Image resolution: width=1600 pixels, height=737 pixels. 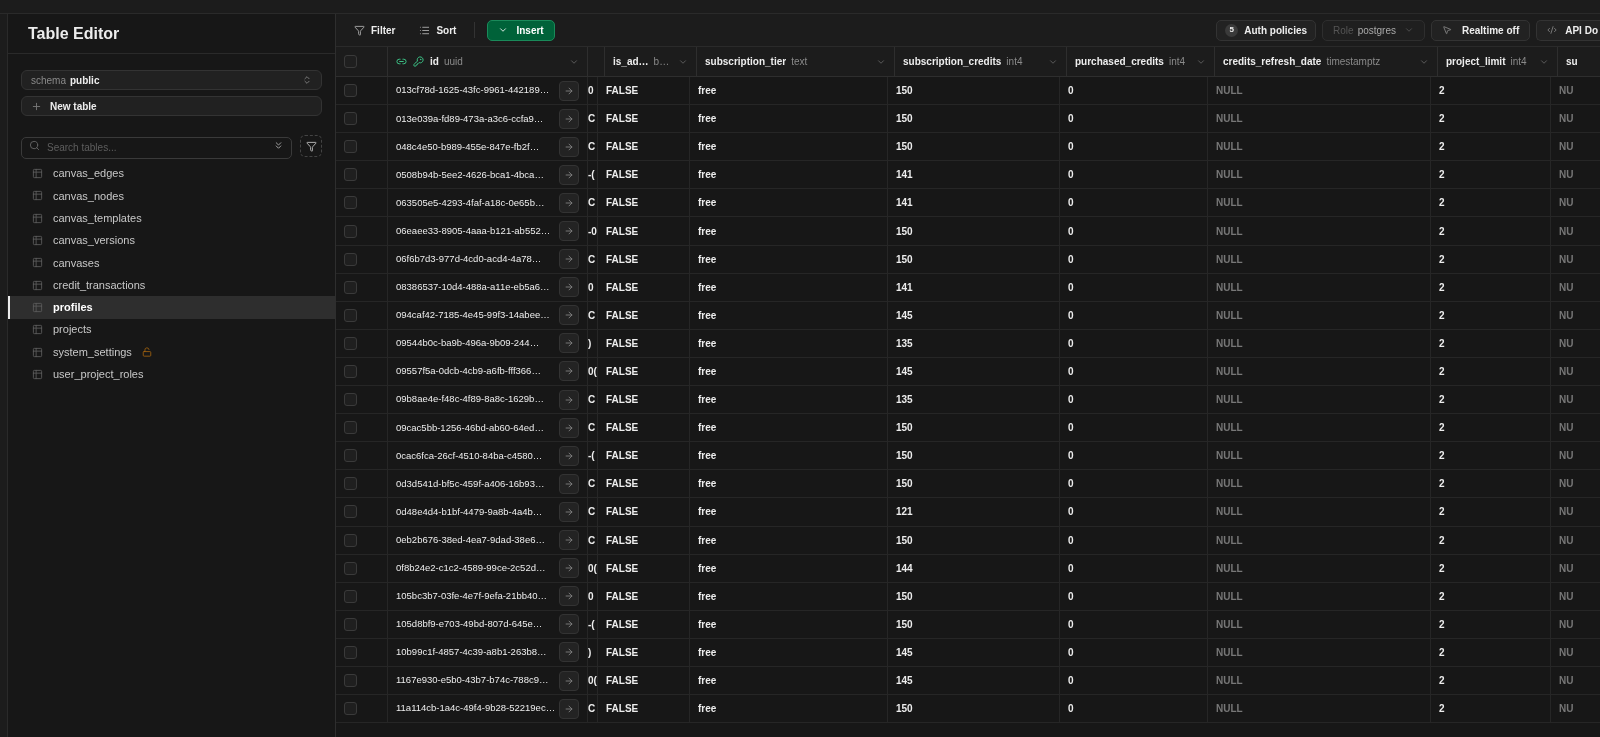 I want to click on column-header: subscription_tier text, so click(x=756, y=61).